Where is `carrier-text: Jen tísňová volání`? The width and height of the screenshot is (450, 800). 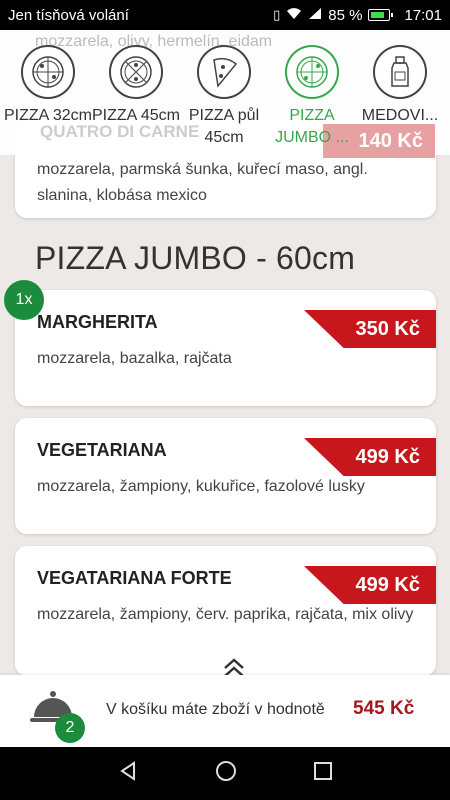 carrier-text: Jen tísňová volání is located at coordinates (68, 15).